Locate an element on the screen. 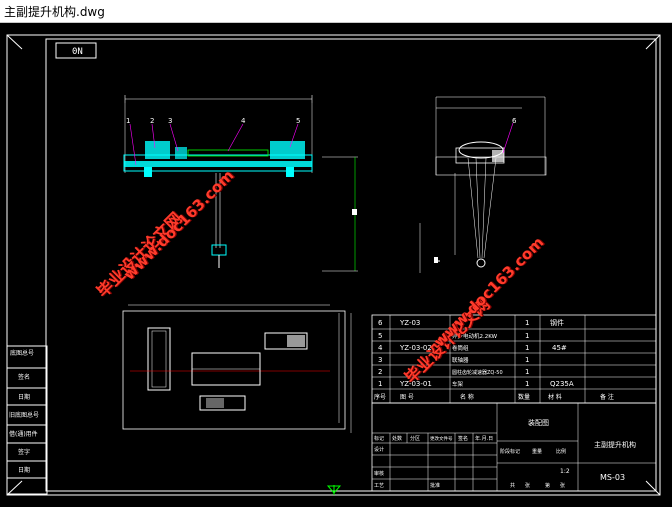 The image size is (672, 507). svg-text: 4 is located at coordinates (380, 348).